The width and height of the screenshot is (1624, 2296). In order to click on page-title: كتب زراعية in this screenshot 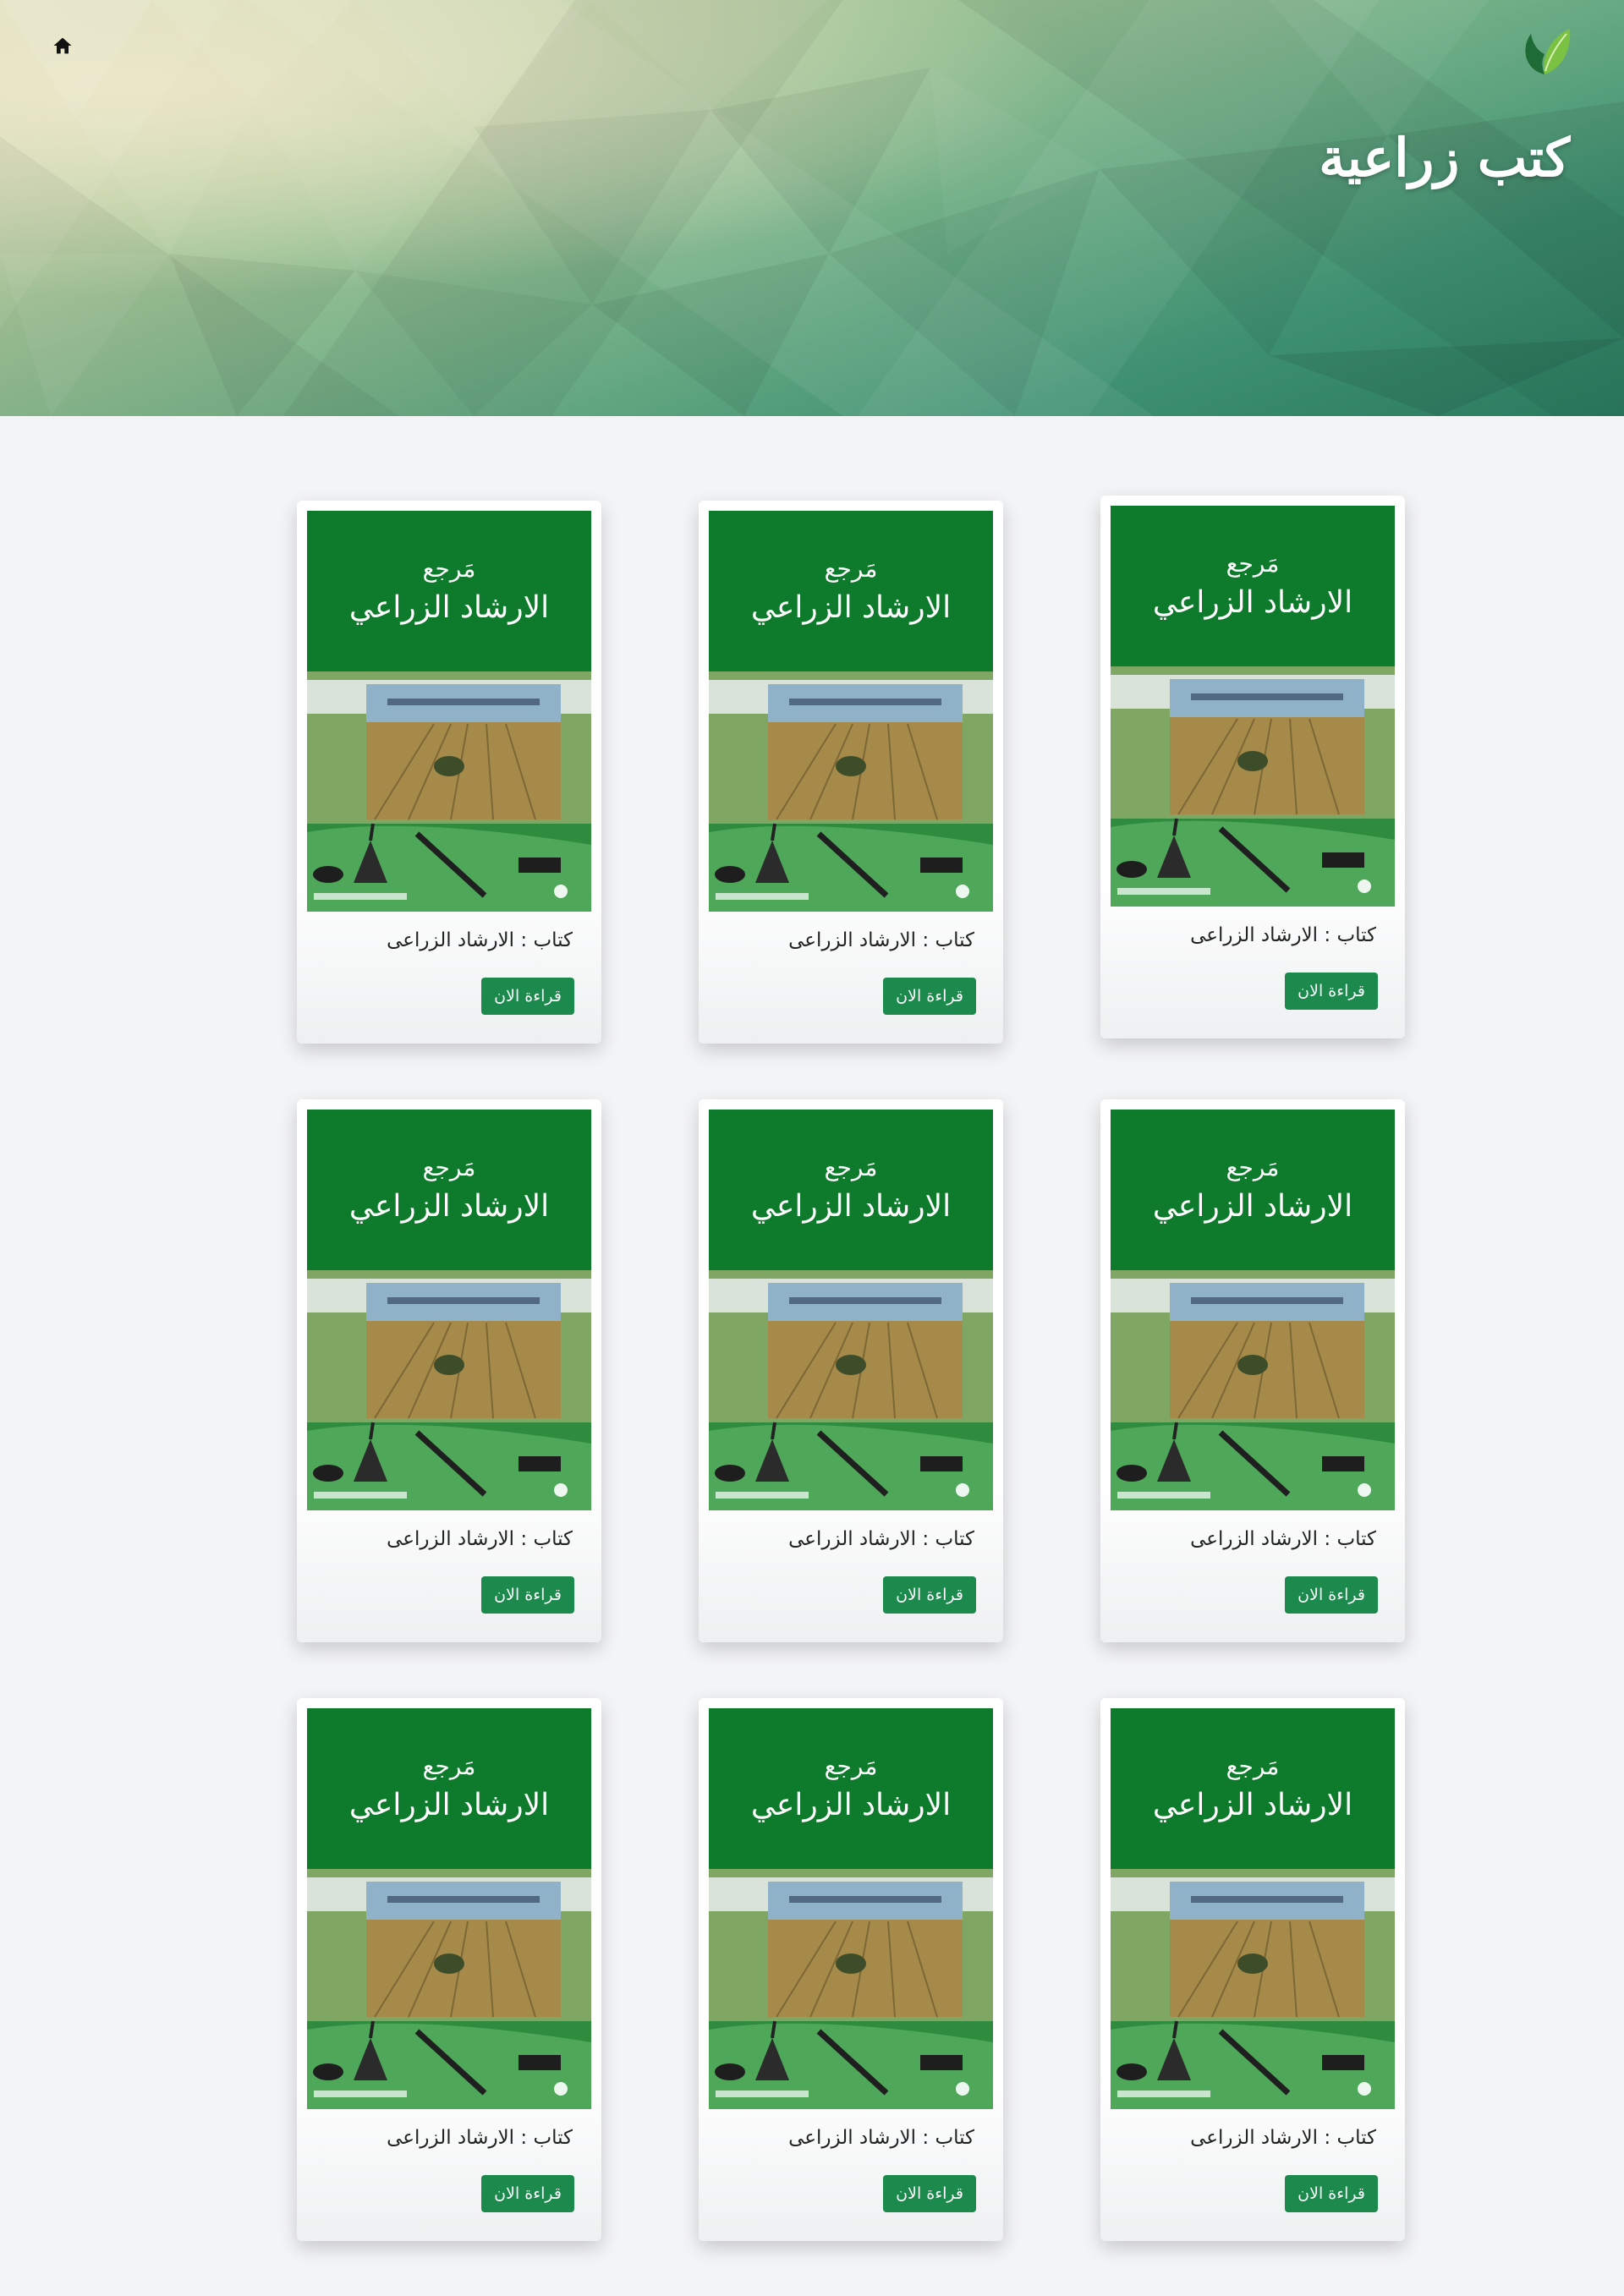, I will do `click(1444, 158)`.